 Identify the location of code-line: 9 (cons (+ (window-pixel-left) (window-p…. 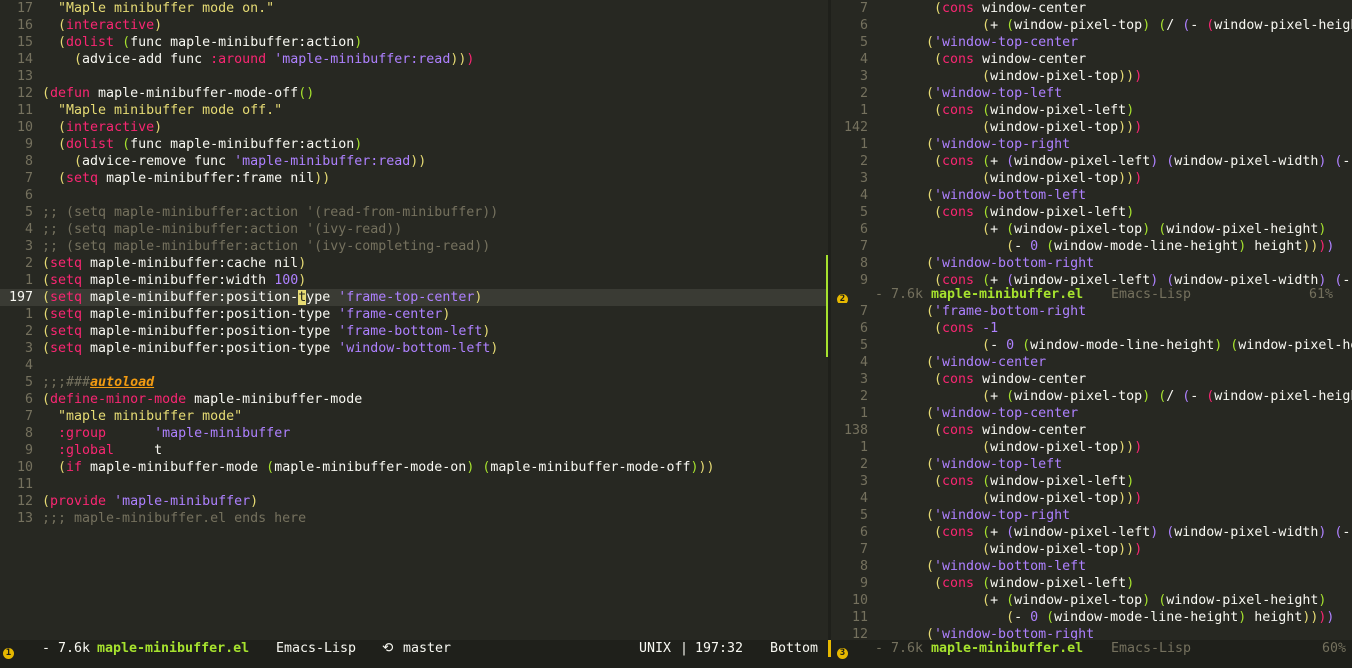
(1091, 279).